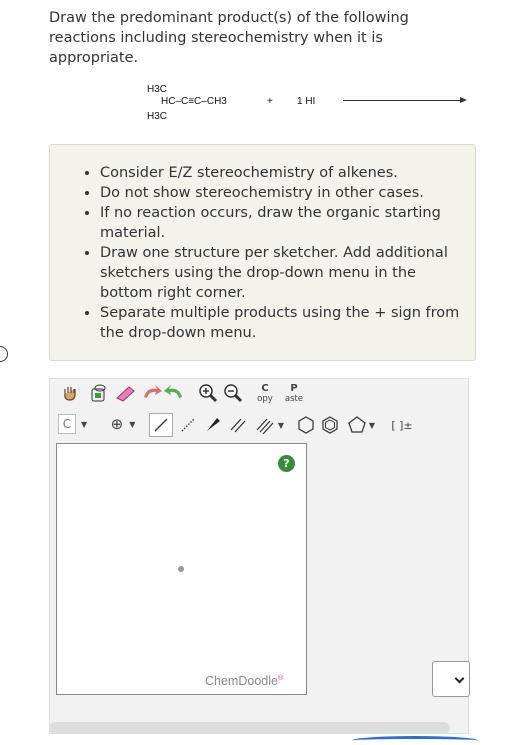 The image size is (513, 745). What do you see at coordinates (213, 425) in the screenshot?
I see `wedge-bond-tool` at bounding box center [213, 425].